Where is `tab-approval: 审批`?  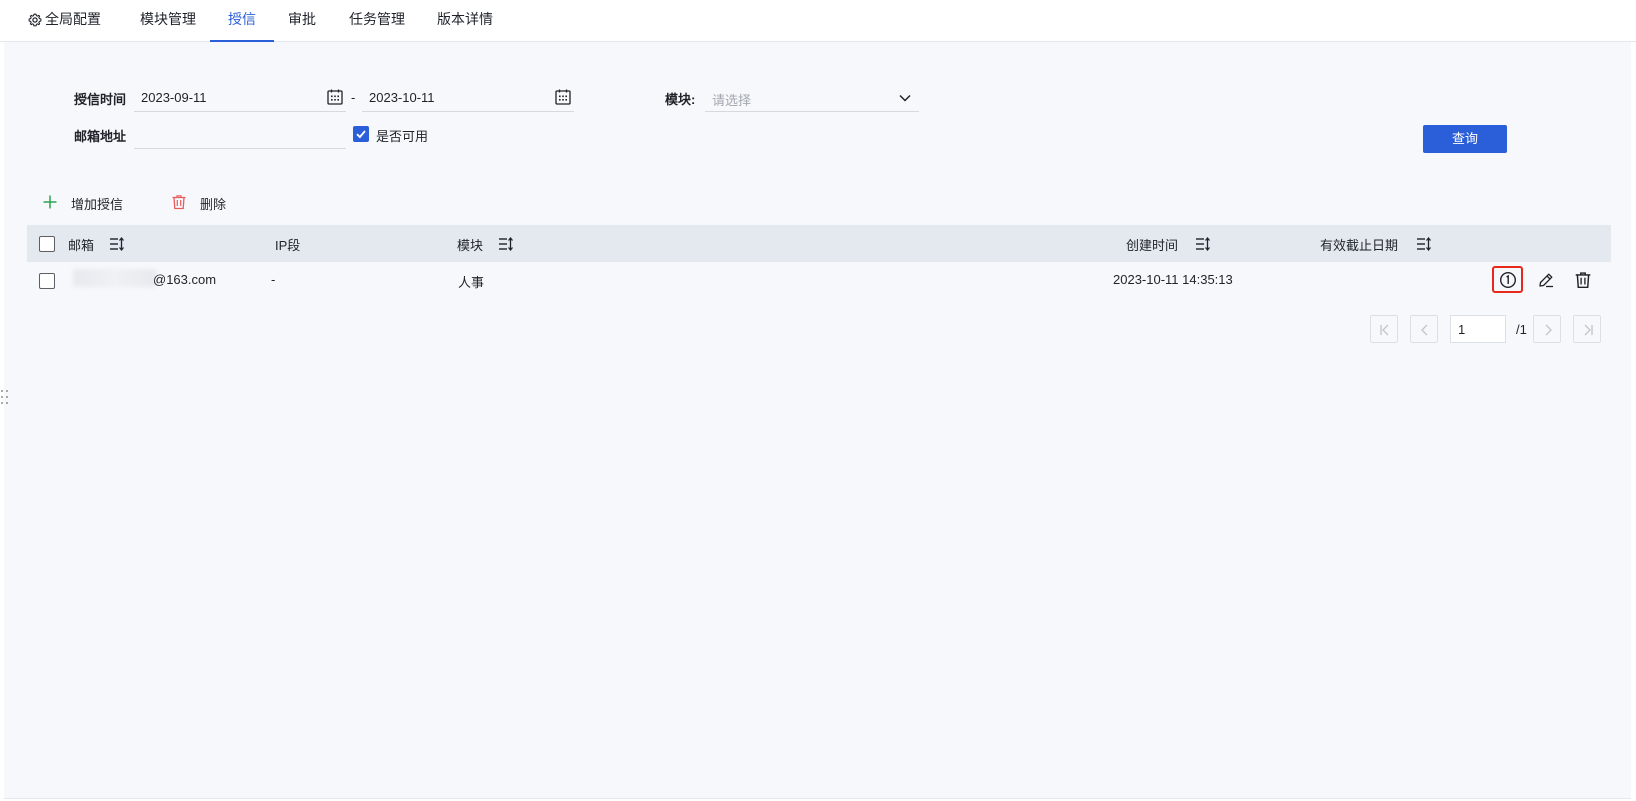
tab-approval: 审批 is located at coordinates (302, 21).